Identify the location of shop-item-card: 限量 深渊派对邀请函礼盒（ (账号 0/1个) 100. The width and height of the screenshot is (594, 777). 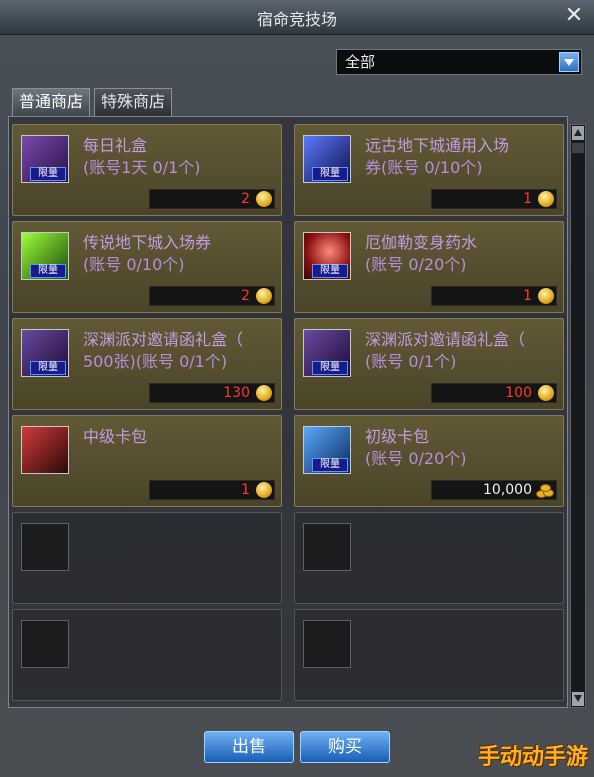
(429, 364).